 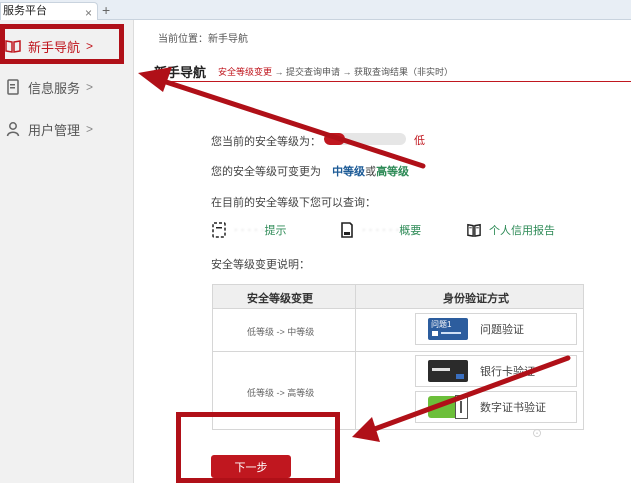 What do you see at coordinates (476, 299) in the screenshot?
I see `column-header-verify-method: 身份验证方式` at bounding box center [476, 299].